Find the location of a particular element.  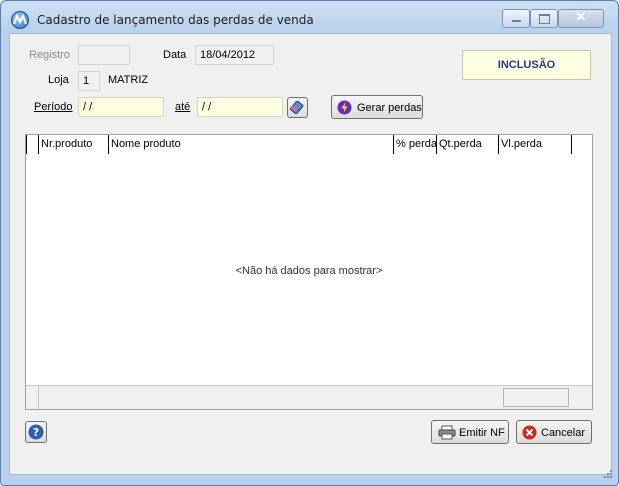

close-button: ✕ is located at coordinates (581, 18).